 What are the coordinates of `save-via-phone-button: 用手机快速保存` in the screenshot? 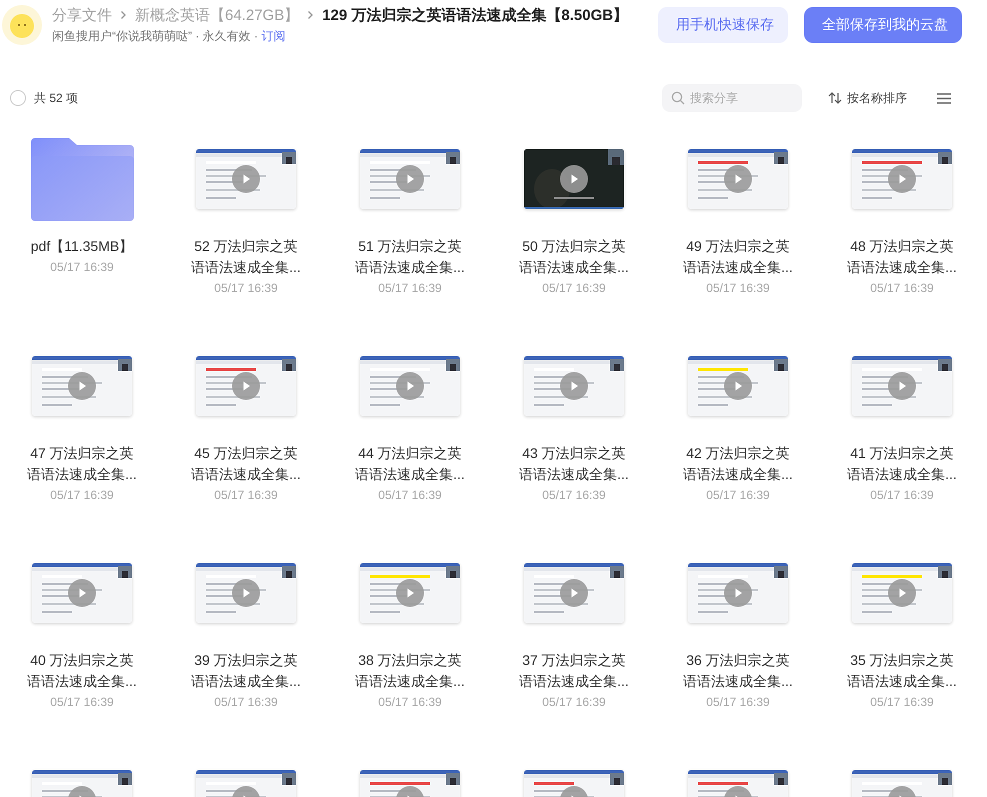 It's located at (723, 25).